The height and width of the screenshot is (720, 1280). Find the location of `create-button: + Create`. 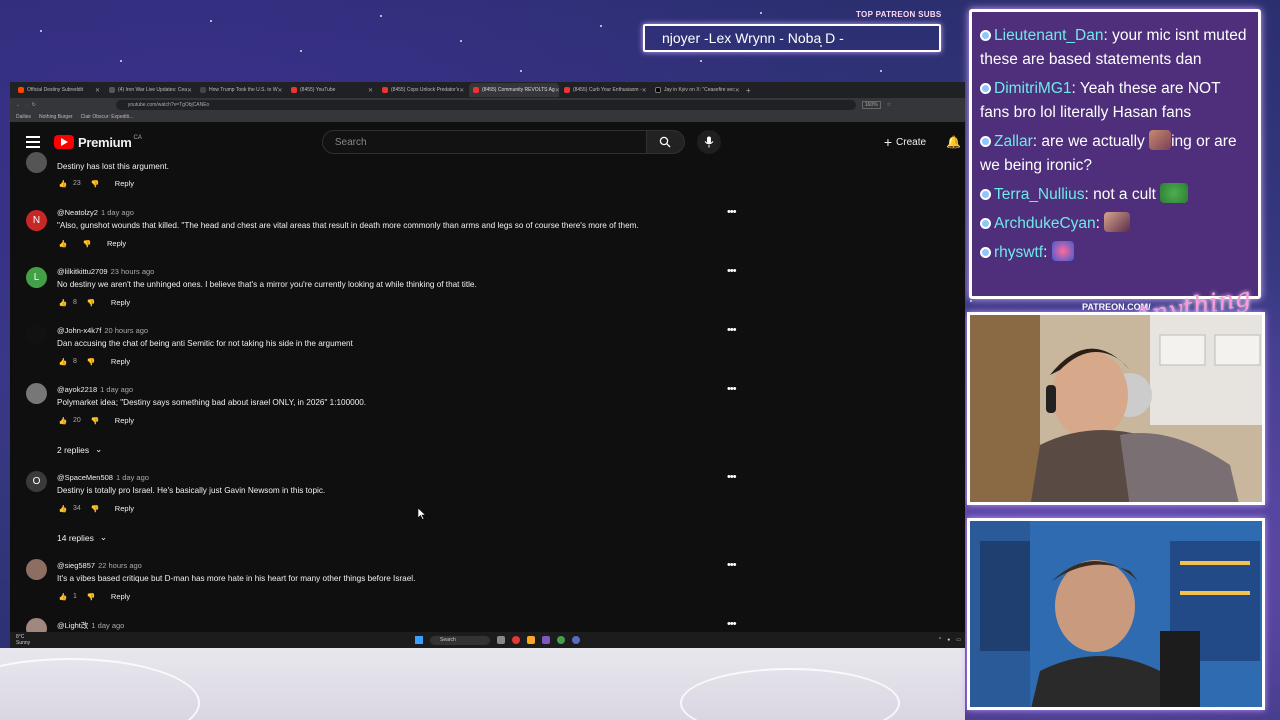

create-button: + Create is located at coordinates (905, 142).